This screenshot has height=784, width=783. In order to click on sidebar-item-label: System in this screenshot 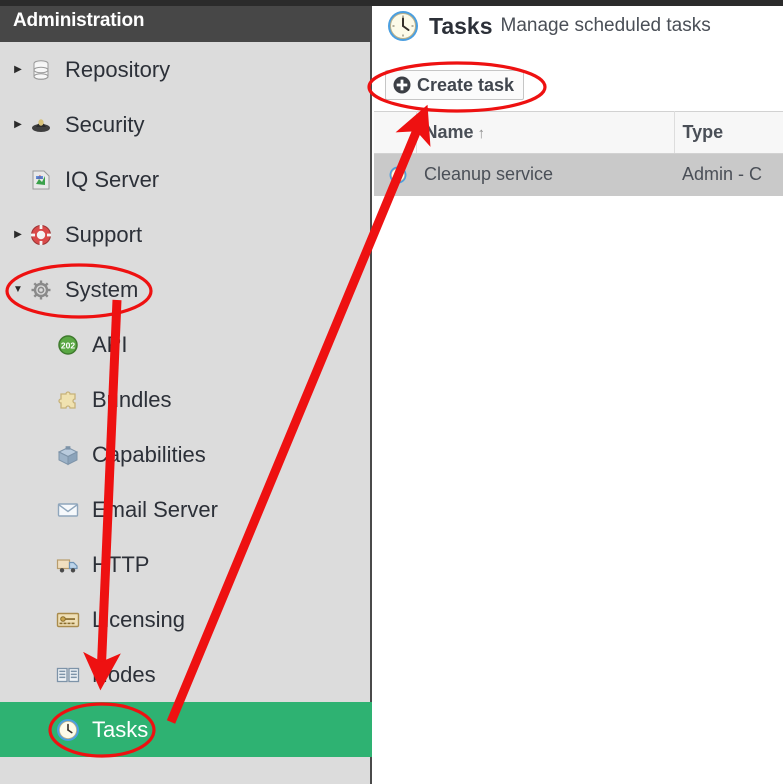, I will do `click(102, 289)`.